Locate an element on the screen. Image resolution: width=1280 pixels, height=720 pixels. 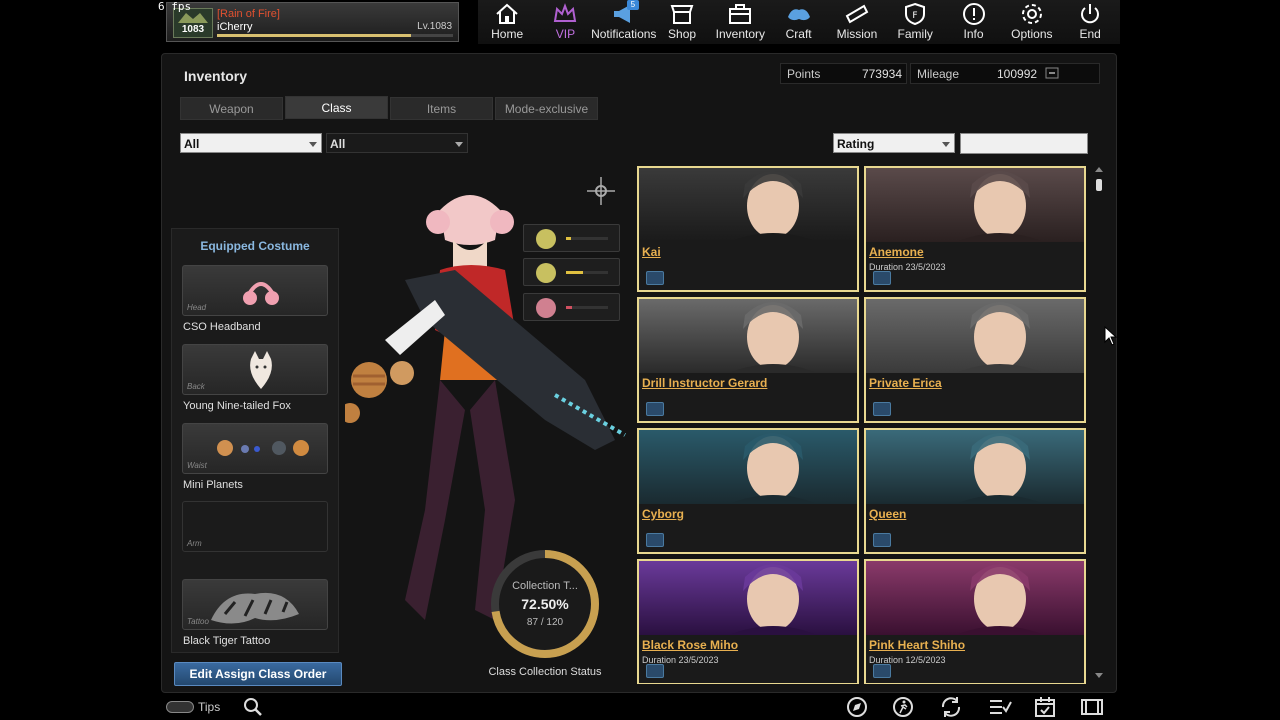
slot-name-head: CSO Headband is located at coordinates (222, 327).